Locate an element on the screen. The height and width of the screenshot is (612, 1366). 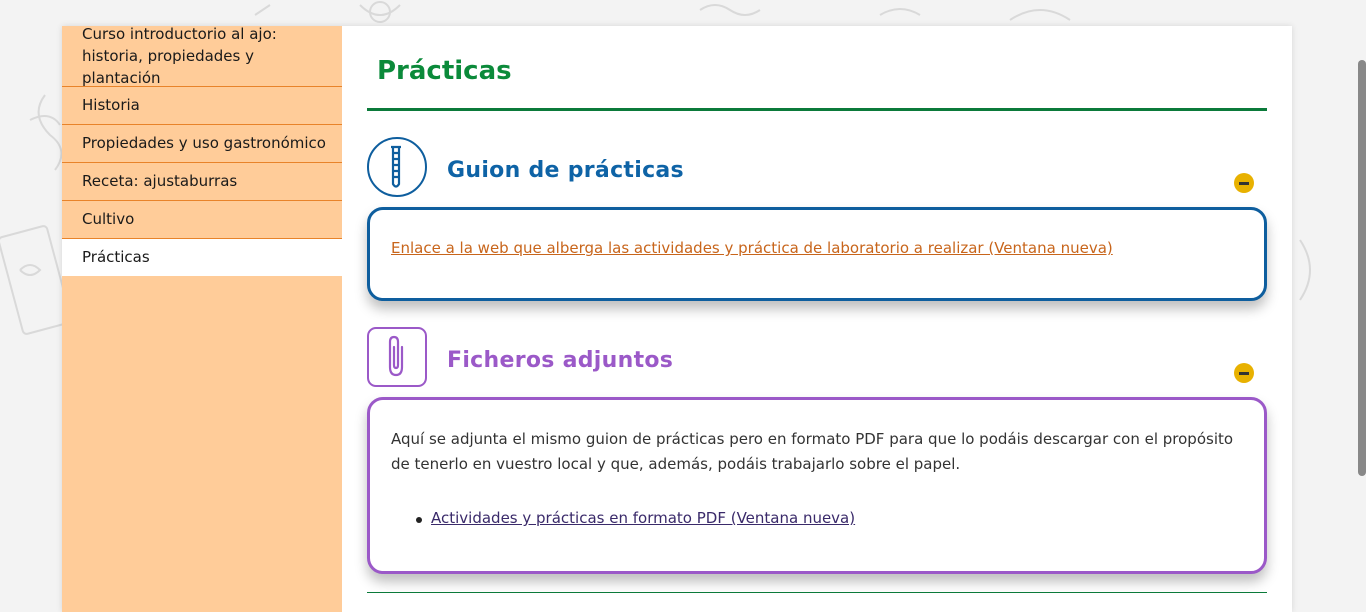
sidebar-item-propiedades: Propiedades y uso gastronómico is located at coordinates (202, 144).